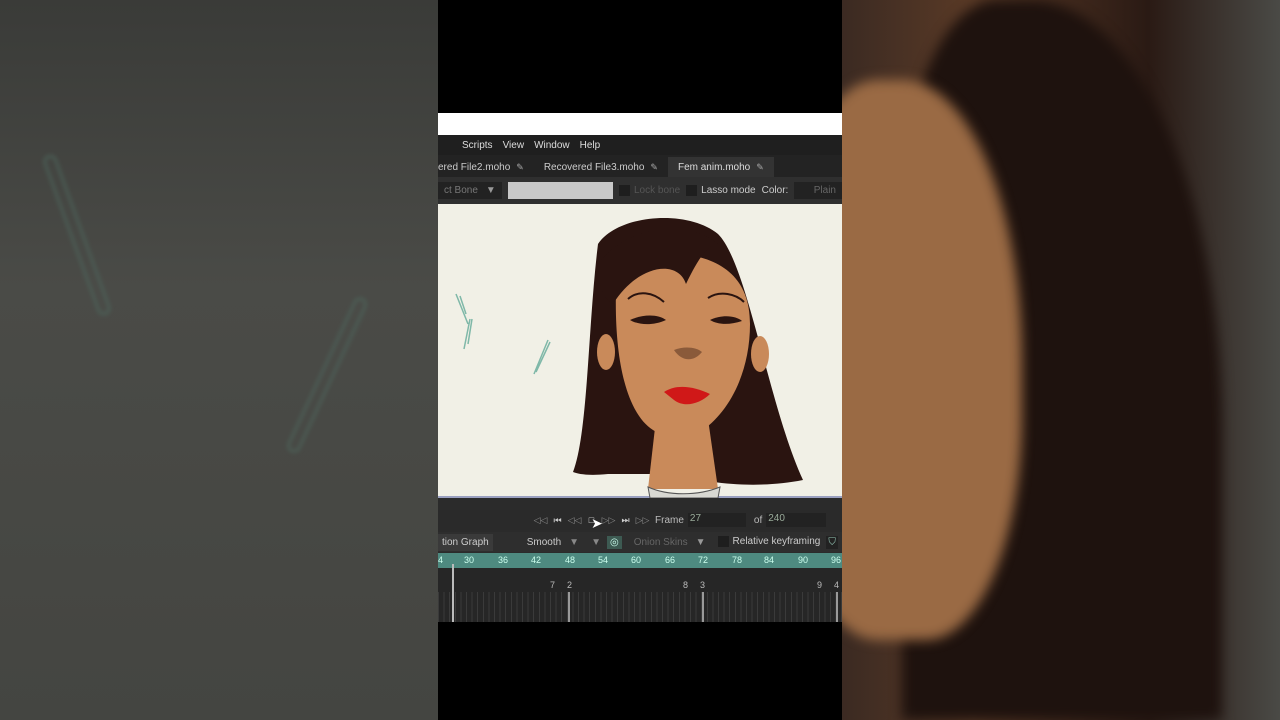 Image resolution: width=1280 pixels, height=720 pixels. What do you see at coordinates (796, 520) in the screenshot?
I see `total-frames-input: 240` at bounding box center [796, 520].